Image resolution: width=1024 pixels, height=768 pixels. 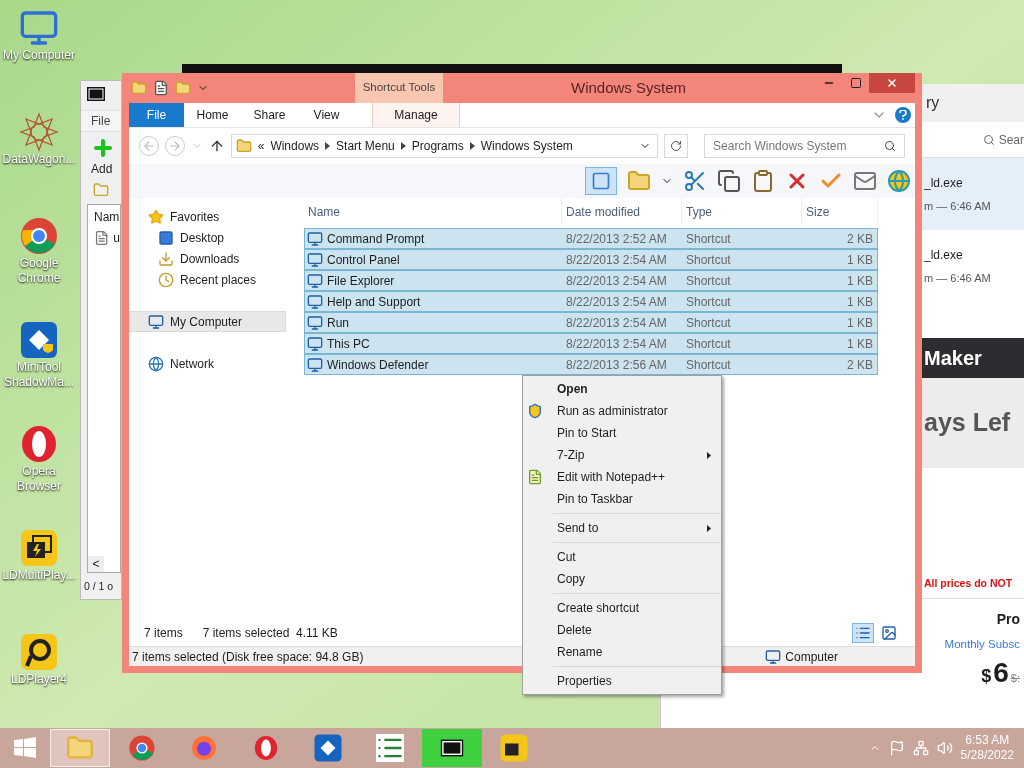 I want to click on clock-icon, so click(x=166, y=279).